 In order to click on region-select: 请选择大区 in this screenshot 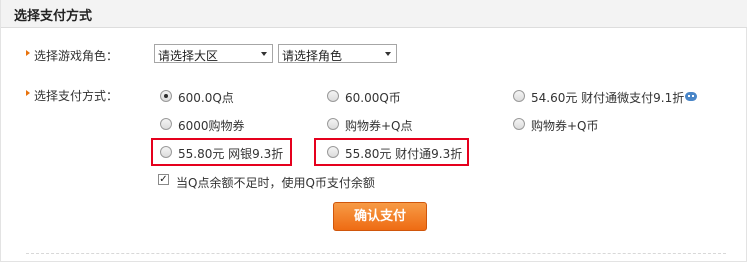, I will do `click(213, 53)`.